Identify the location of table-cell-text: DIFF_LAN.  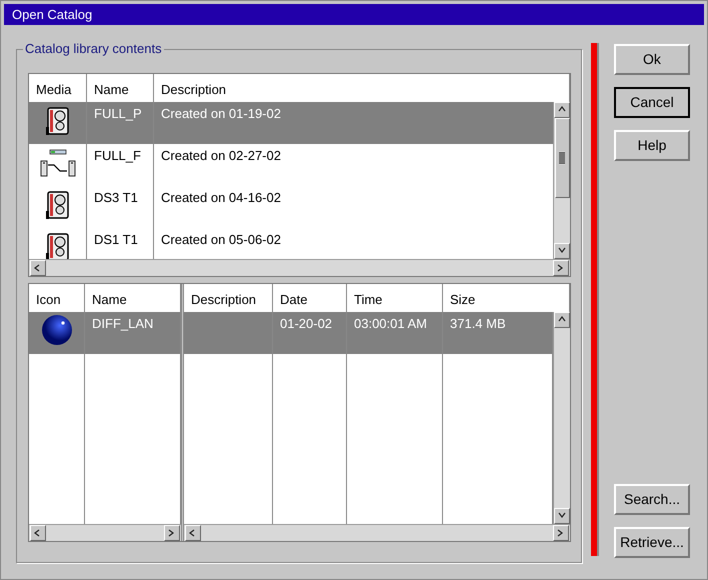
(122, 324).